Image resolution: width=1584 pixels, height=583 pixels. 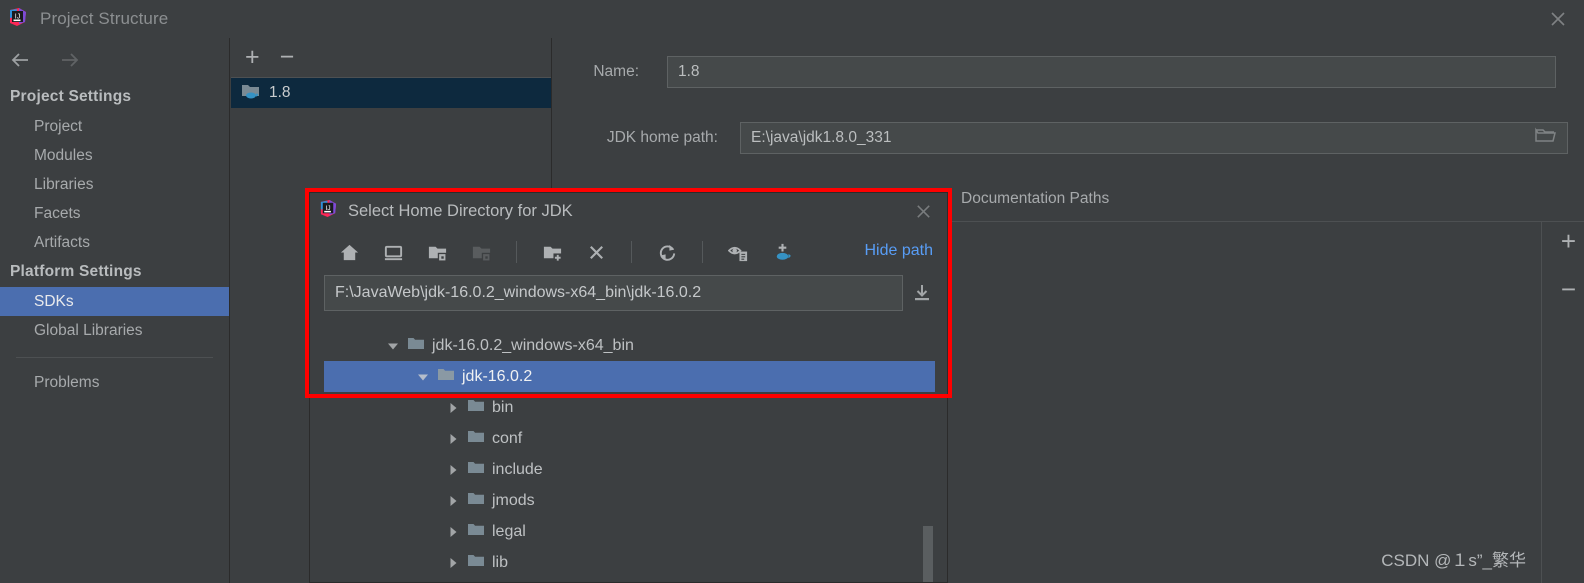 What do you see at coordinates (393, 252) in the screenshot?
I see `desktop-icon` at bounding box center [393, 252].